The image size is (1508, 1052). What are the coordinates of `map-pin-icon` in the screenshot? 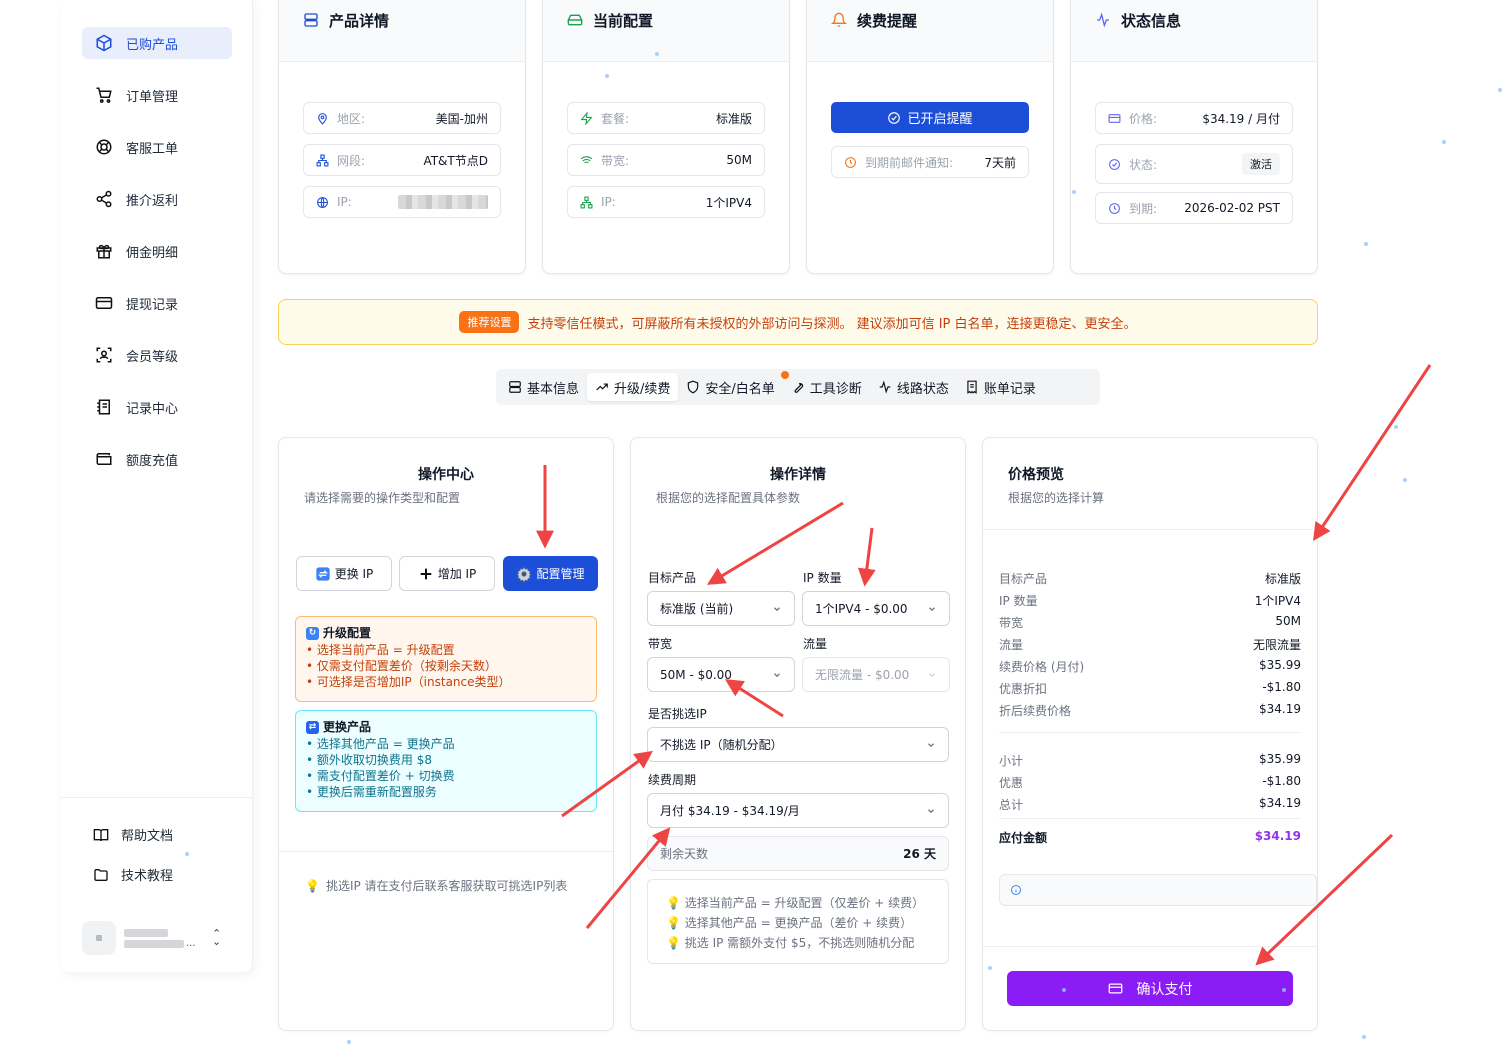 It's located at (322, 118).